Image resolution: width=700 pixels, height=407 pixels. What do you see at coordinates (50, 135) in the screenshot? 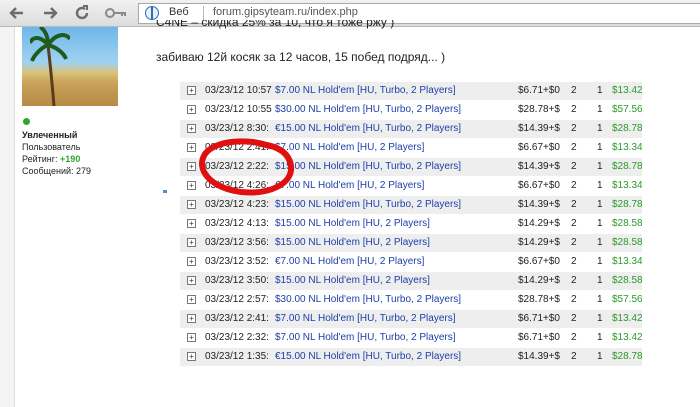
I see `user-title: Увлеченный` at bounding box center [50, 135].